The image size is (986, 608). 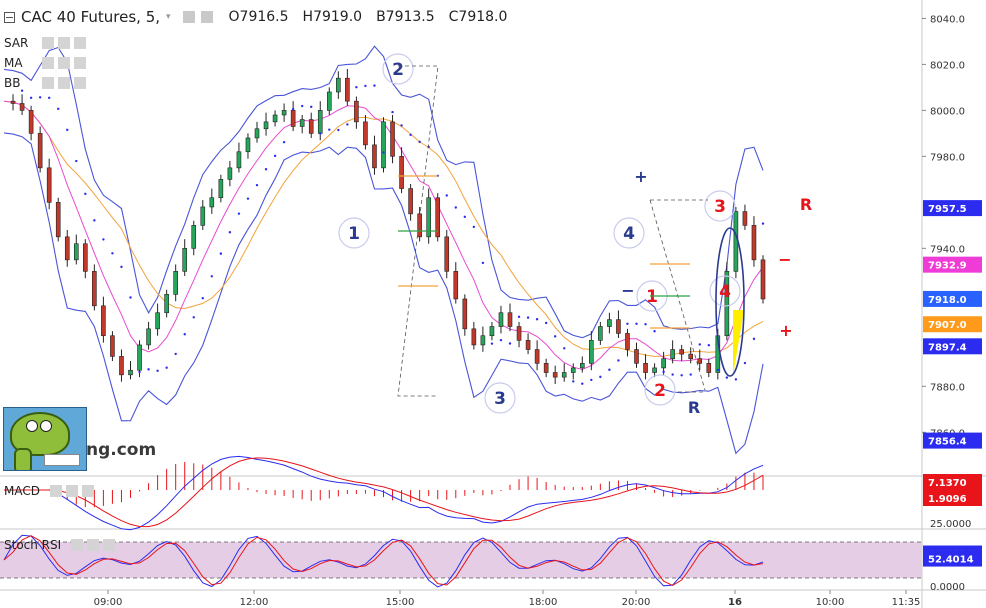 What do you see at coordinates (16, 43) in the screenshot?
I see `indicator-label: SAR` at bounding box center [16, 43].